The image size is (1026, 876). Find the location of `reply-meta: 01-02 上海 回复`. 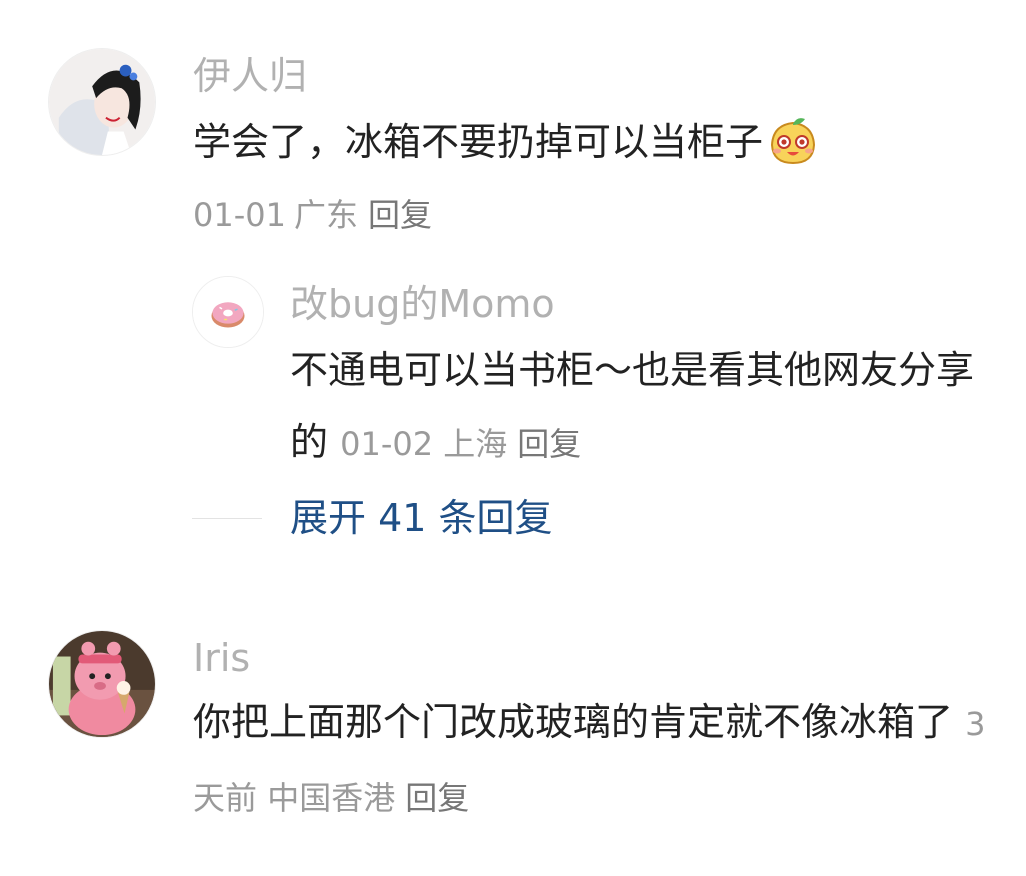

reply-meta: 01-02 上海 回复 is located at coordinates (460, 444).